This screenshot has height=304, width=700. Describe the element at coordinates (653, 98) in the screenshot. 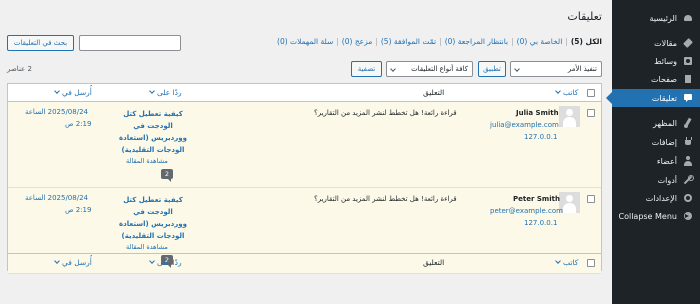

I see `sidebar-item-comments: تعليقات` at that location.